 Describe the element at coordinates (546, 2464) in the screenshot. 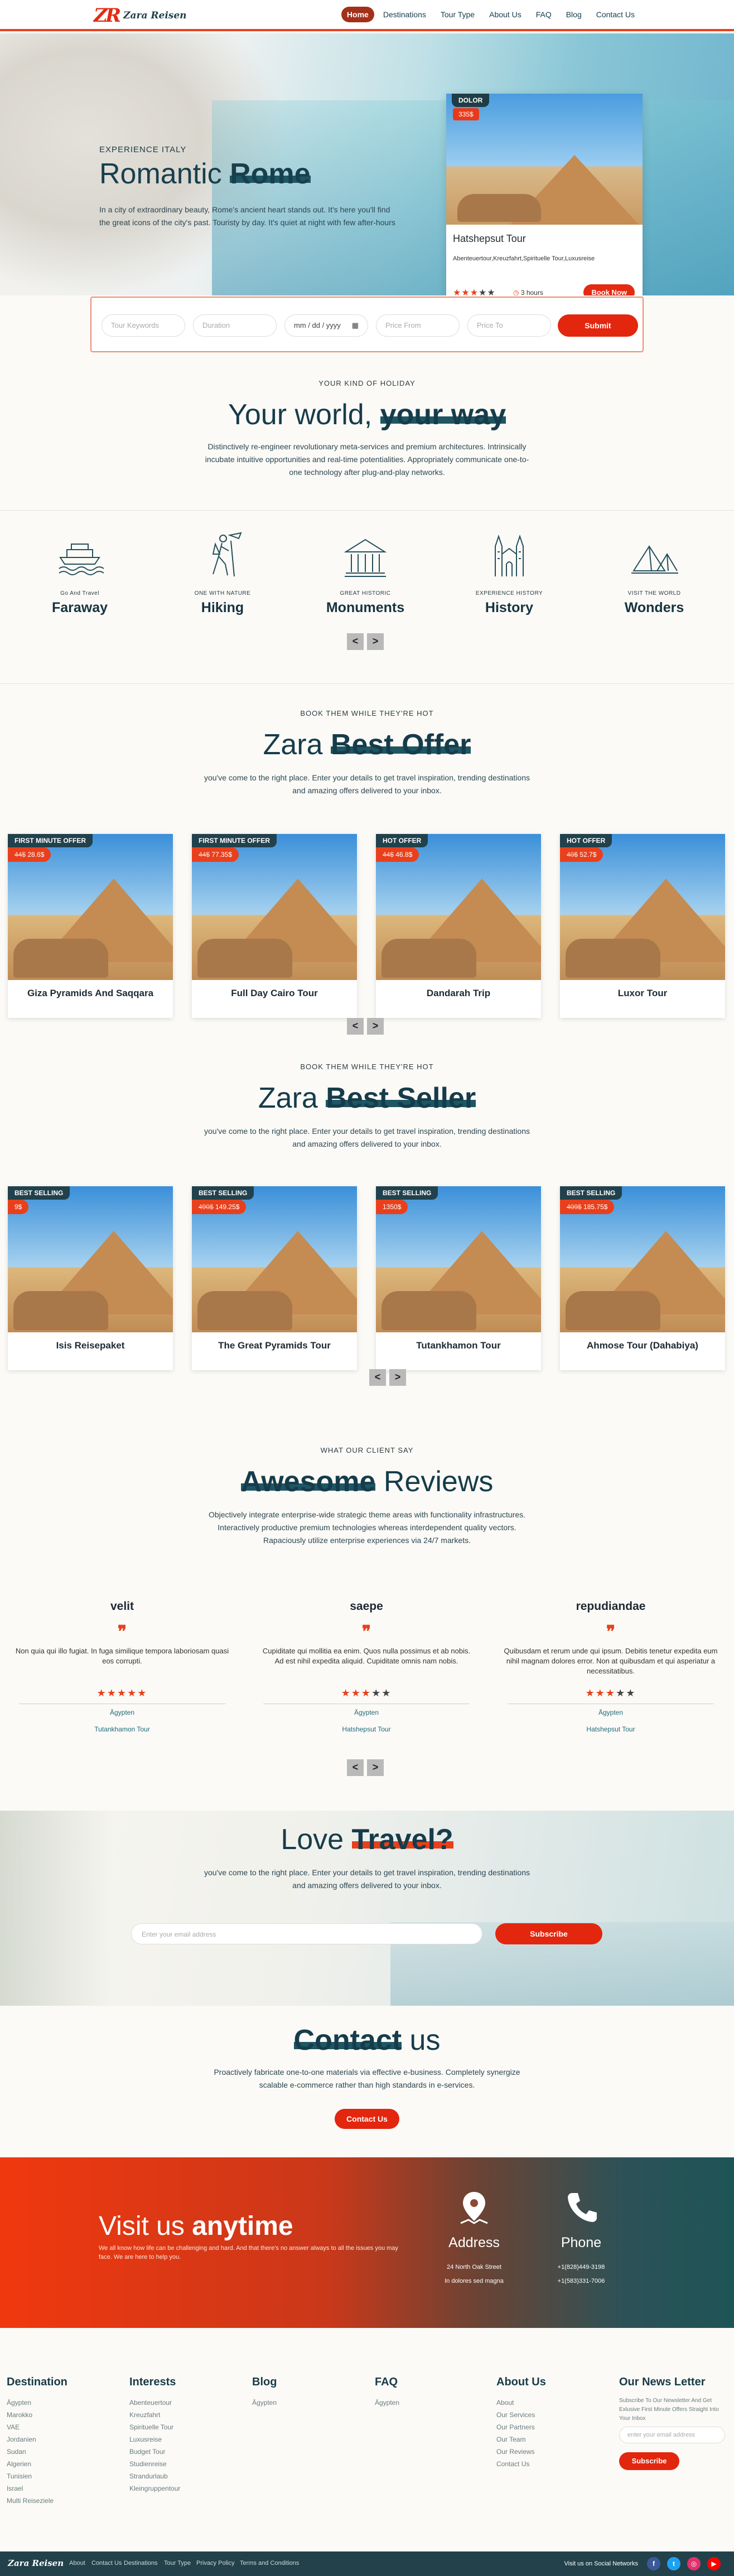

I see `footer-link: Contact Us` at that location.